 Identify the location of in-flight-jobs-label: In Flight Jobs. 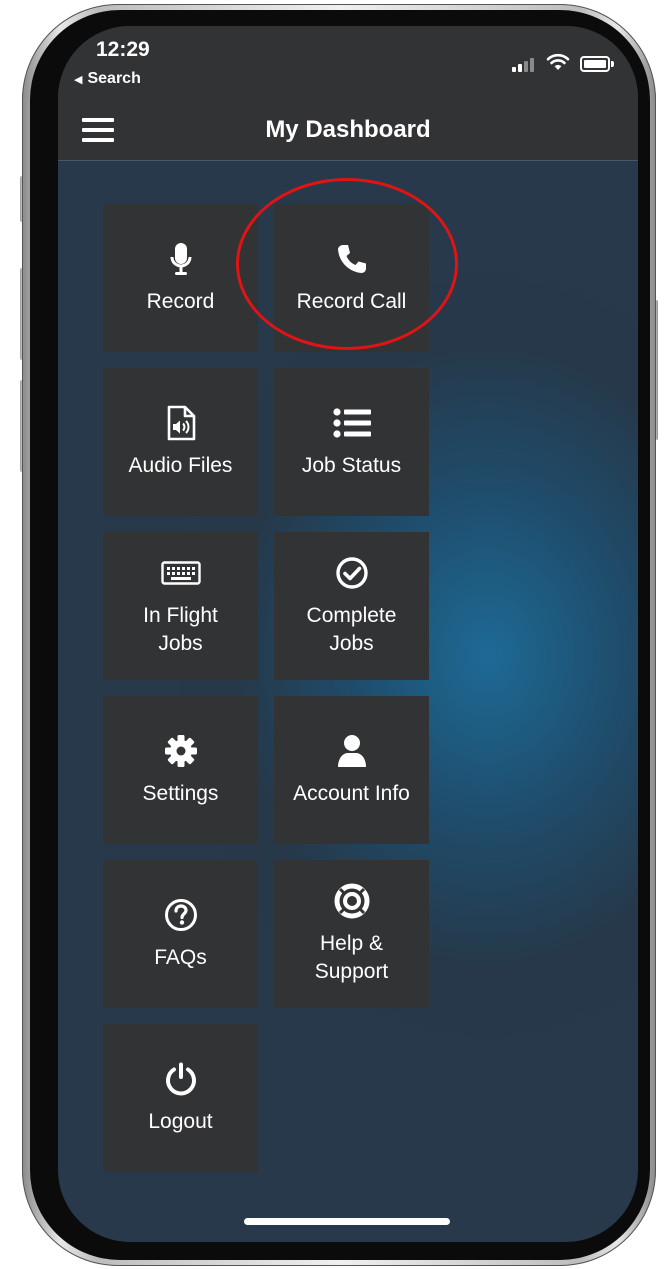
(180, 629).